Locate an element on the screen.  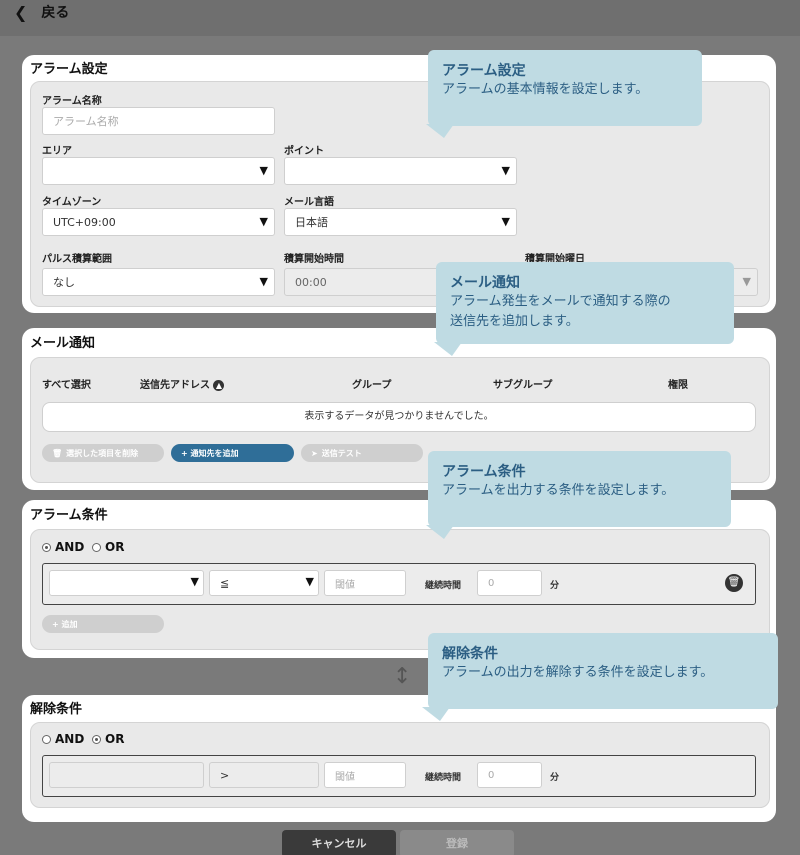
alarm-or-radio: OR is located at coordinates (108, 547).